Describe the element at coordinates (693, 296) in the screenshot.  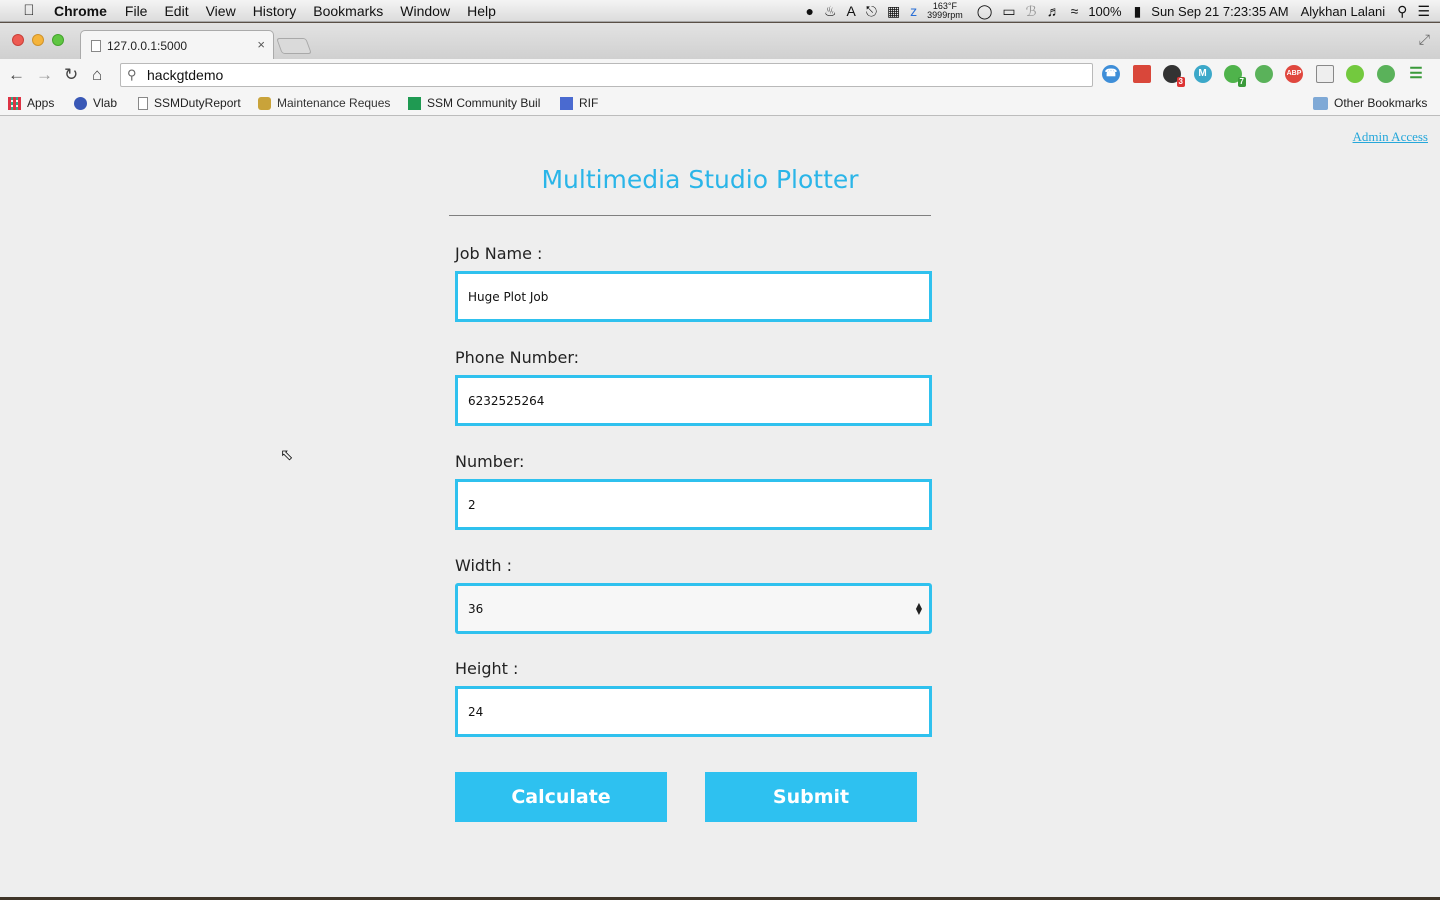
I see `job-name-input: Huge Plot Job` at that location.